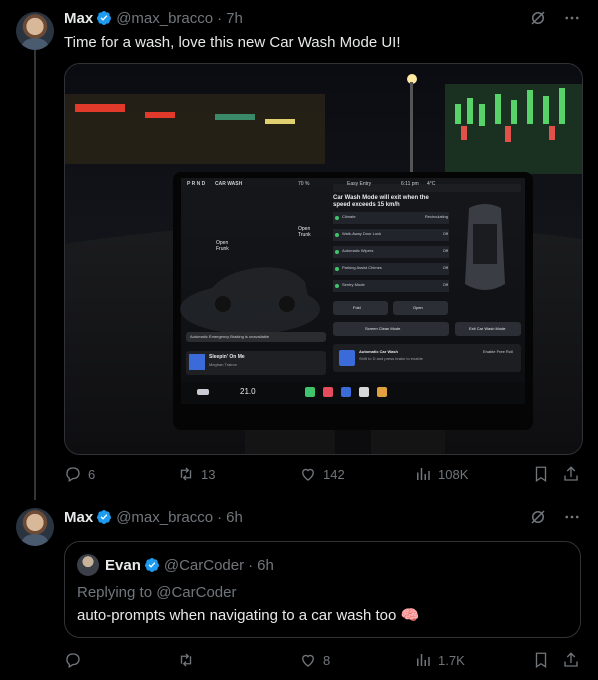  What do you see at coordinates (395, 216) in the screenshot?
I see `settings-row: Climate Recirculating` at bounding box center [395, 216].